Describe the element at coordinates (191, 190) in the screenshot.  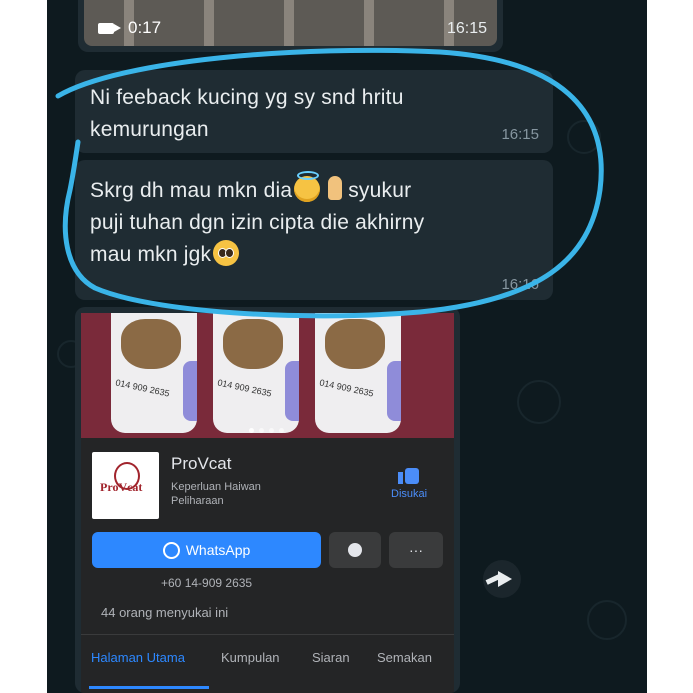
I see `message-fragment: Skrg dh mau mkn dia` at that location.